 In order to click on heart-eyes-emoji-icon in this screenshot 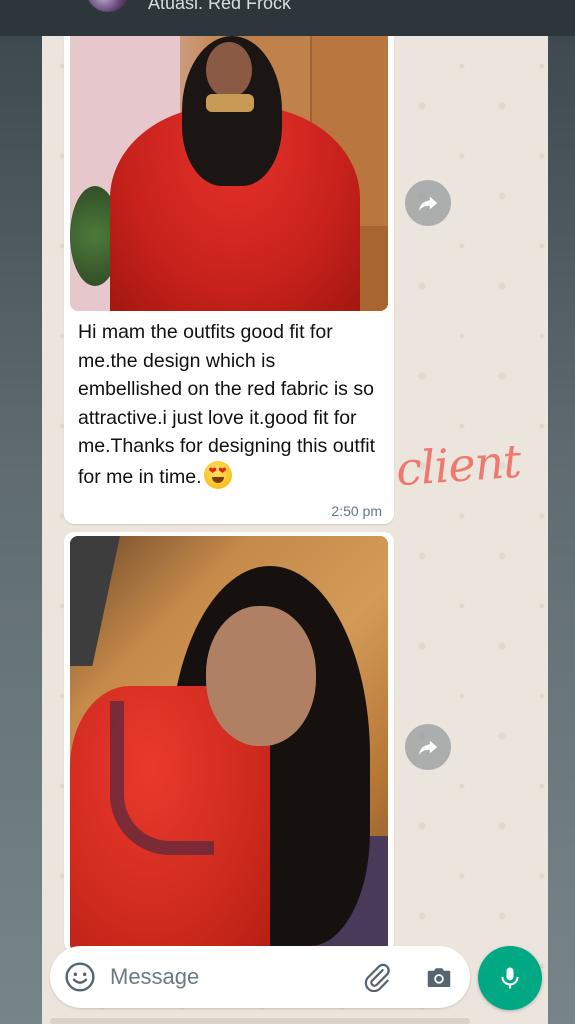, I will do `click(217, 474)`.